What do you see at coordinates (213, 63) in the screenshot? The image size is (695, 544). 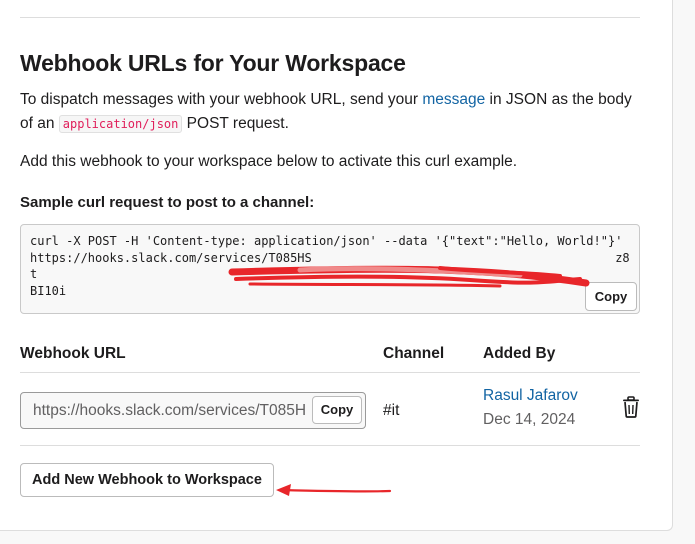 I see `section-title: Webhook URLs for Your Workspace` at bounding box center [213, 63].